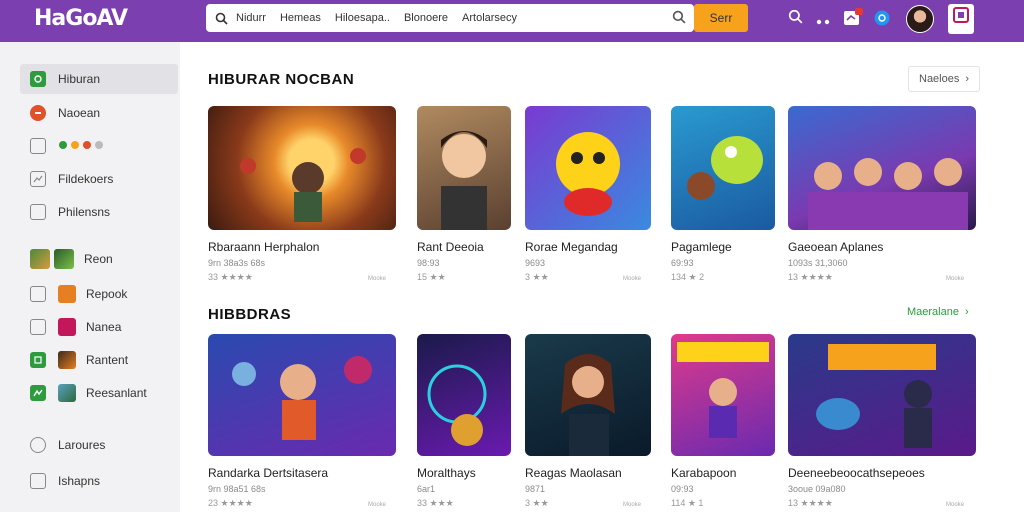  I want to click on search-term: Nidurr, so click(251, 18).